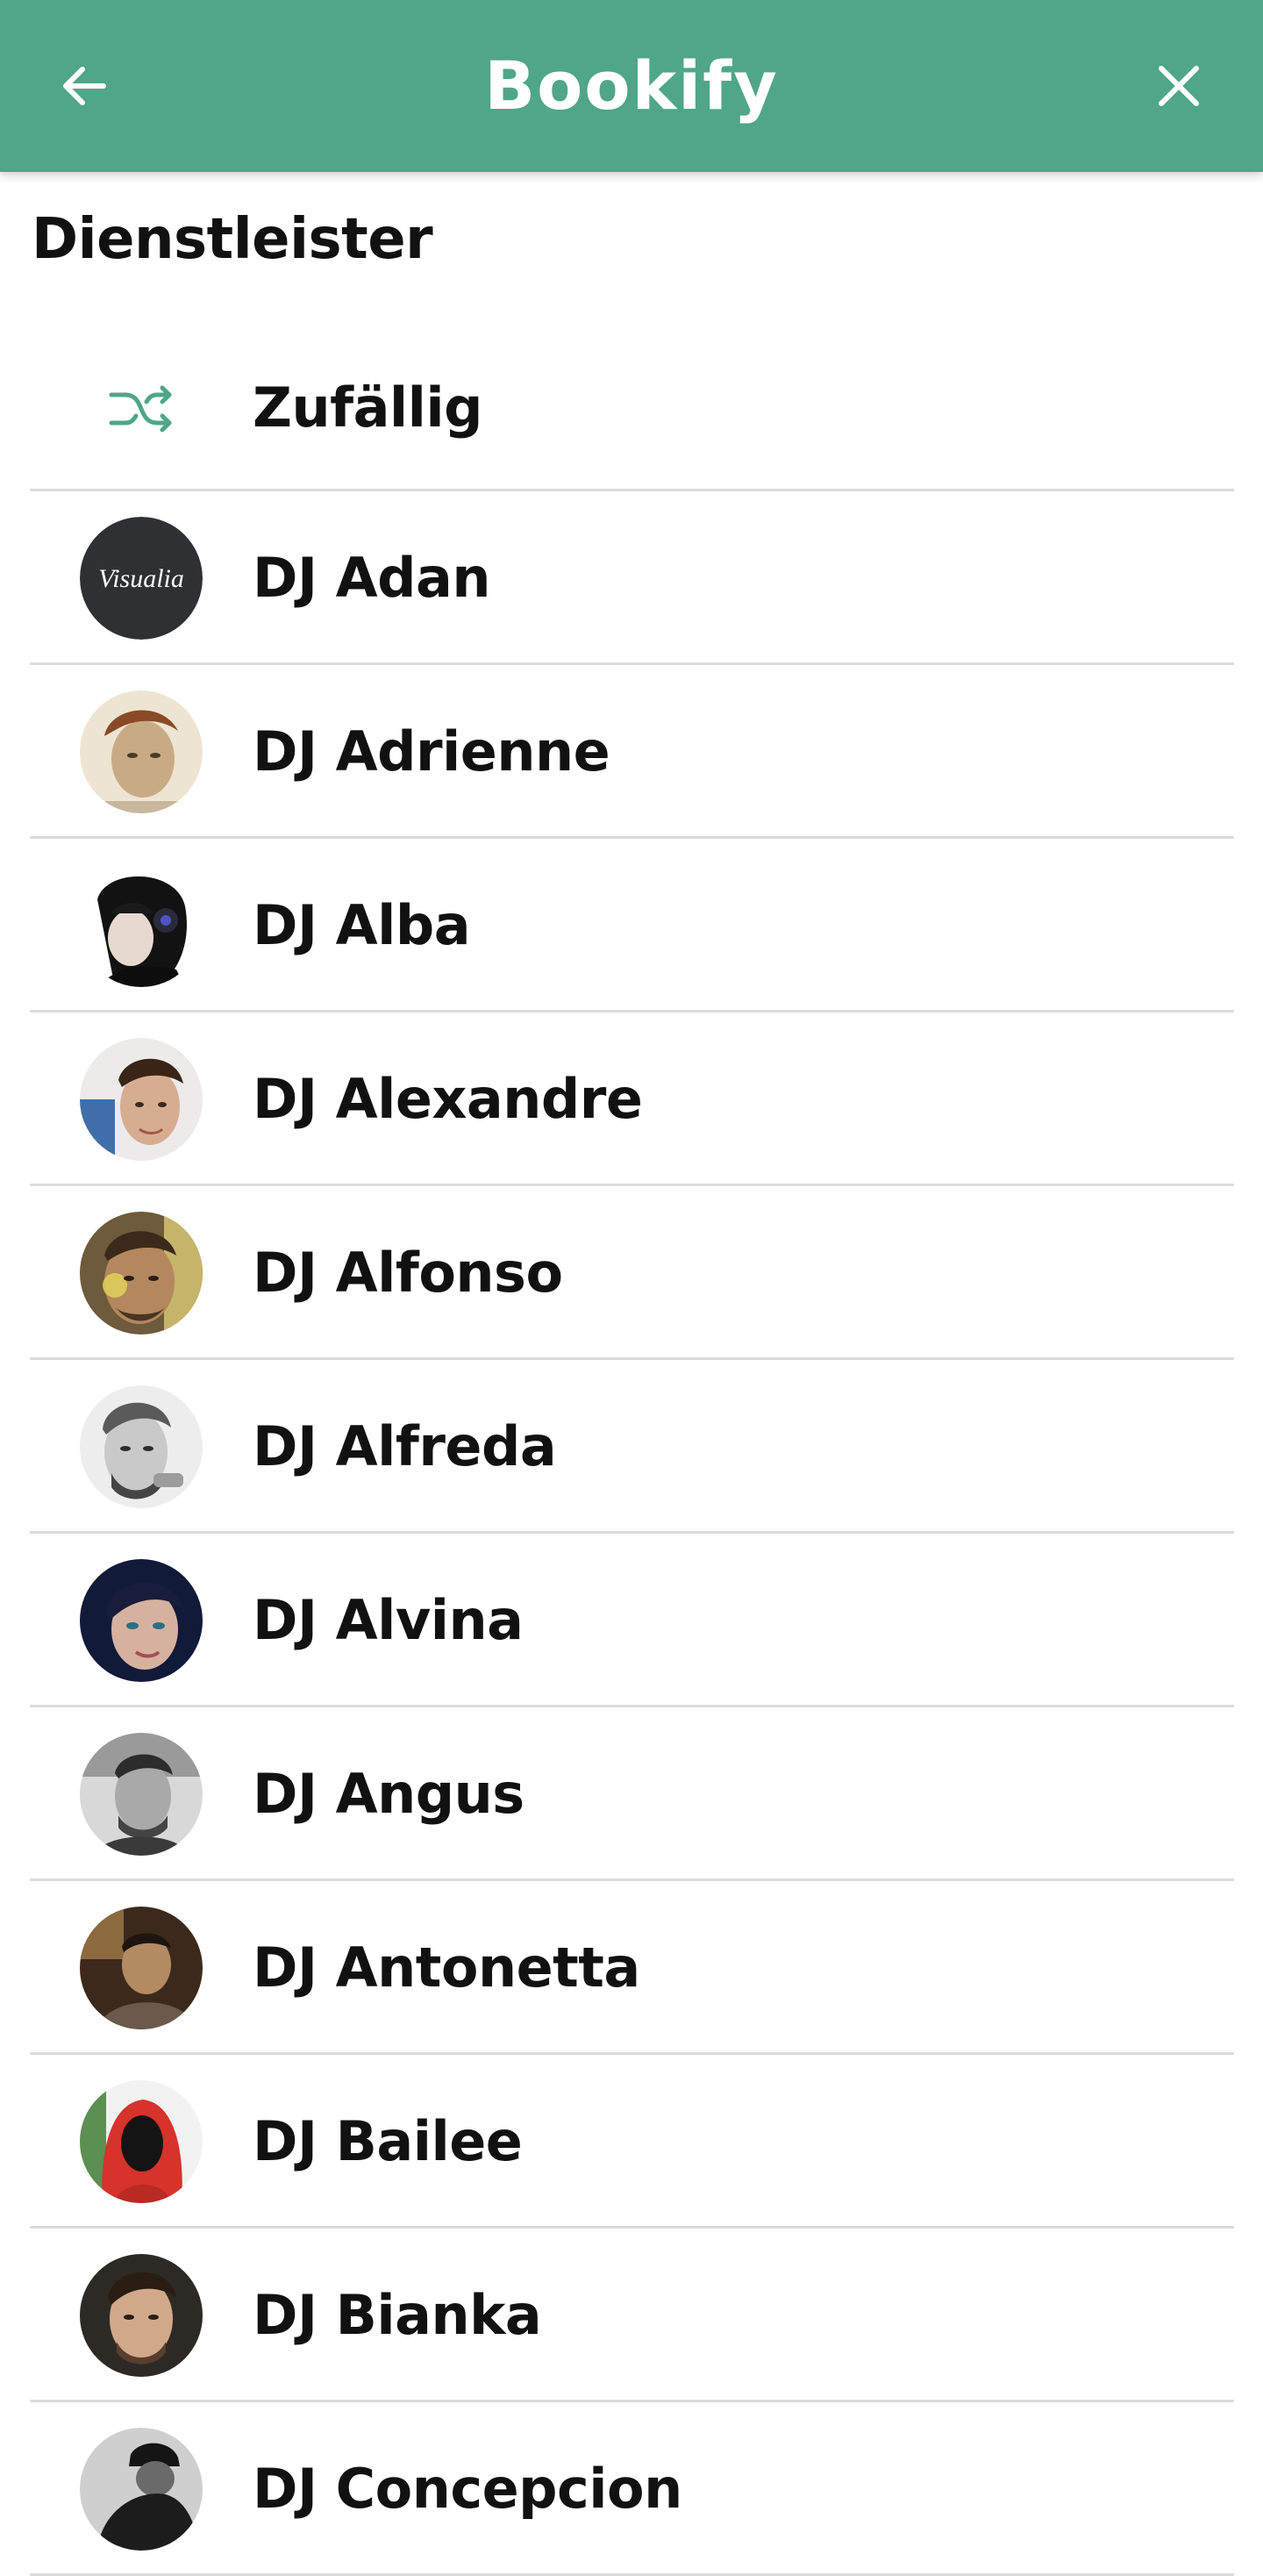 The image size is (1263, 2576). I want to click on list-item: DJ Alexandre, so click(632, 1099).